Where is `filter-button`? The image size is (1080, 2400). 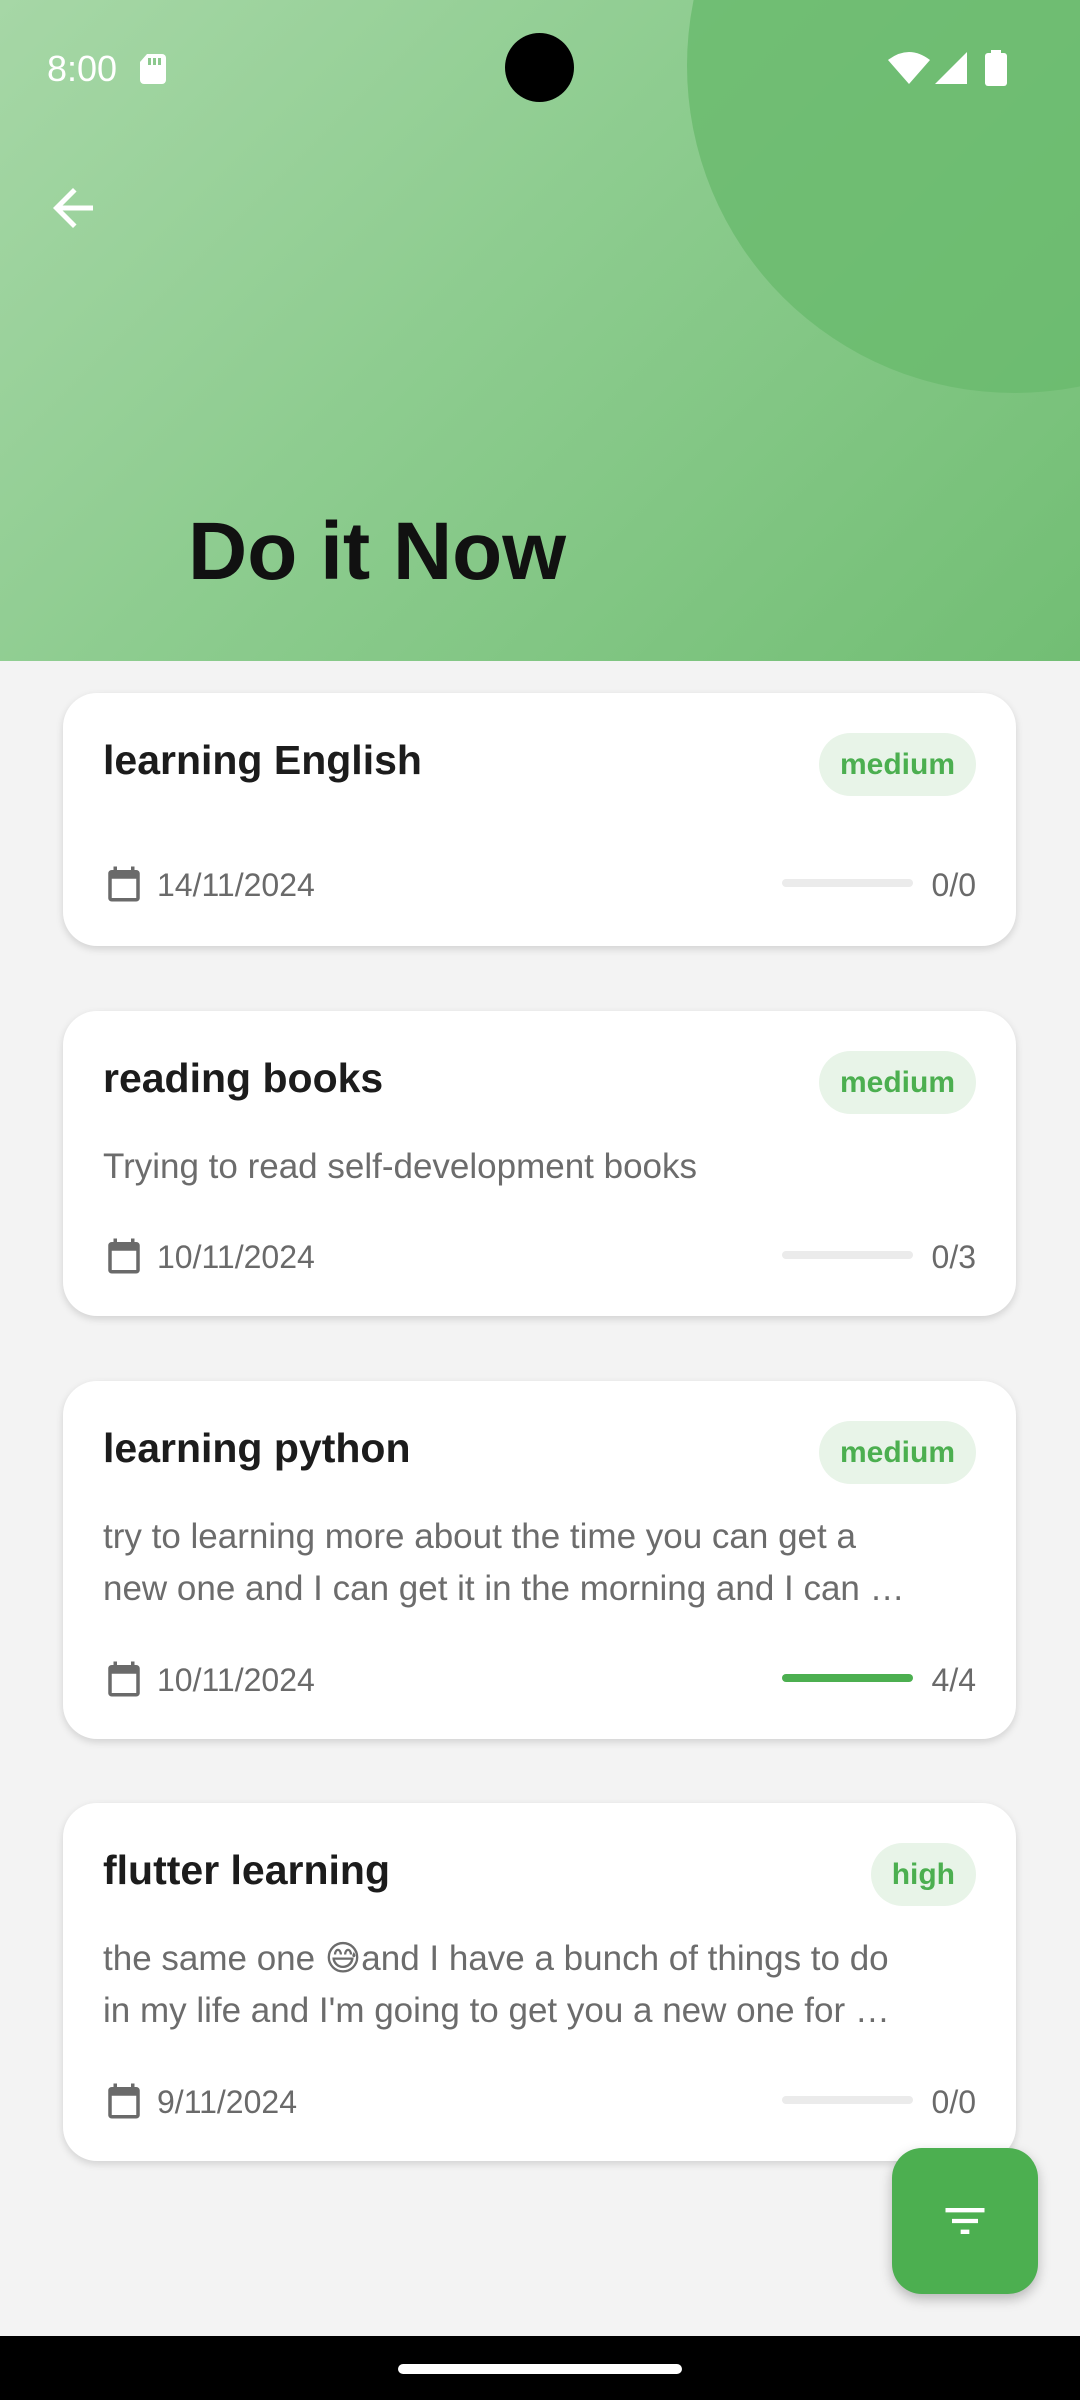 filter-button is located at coordinates (965, 2221).